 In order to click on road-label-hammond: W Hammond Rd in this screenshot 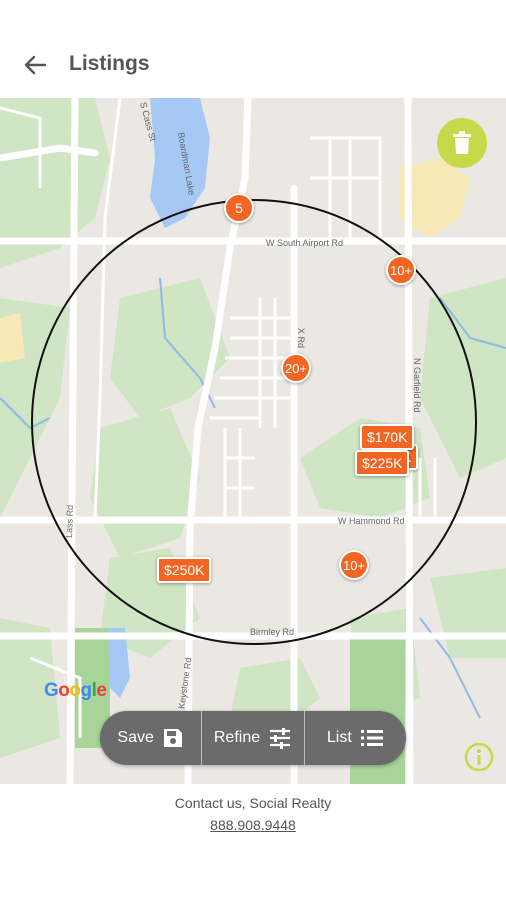, I will do `click(371, 521)`.